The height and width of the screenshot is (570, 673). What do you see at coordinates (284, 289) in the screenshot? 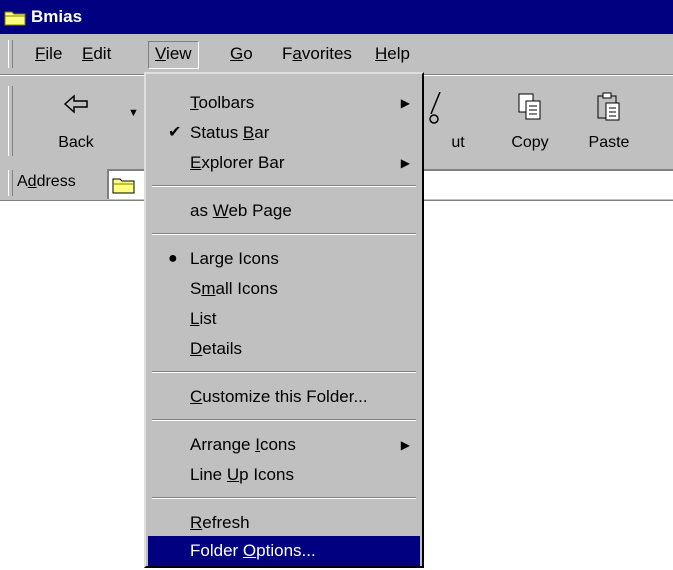
I see `menu-small-icons: Small Icons` at bounding box center [284, 289].